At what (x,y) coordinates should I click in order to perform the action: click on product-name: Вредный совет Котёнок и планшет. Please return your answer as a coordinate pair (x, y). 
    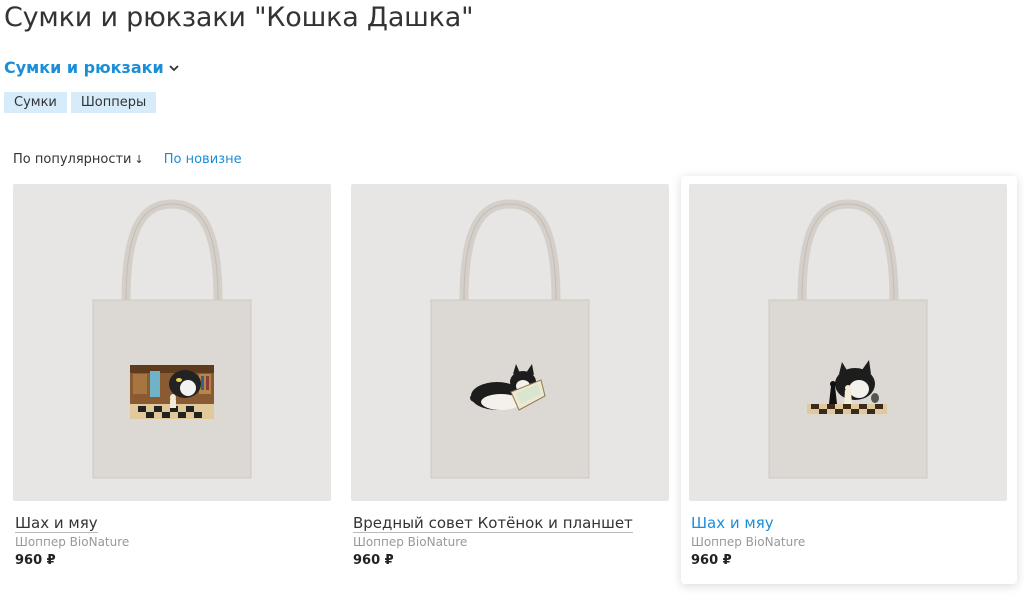
    Looking at the image, I should click on (493, 523).